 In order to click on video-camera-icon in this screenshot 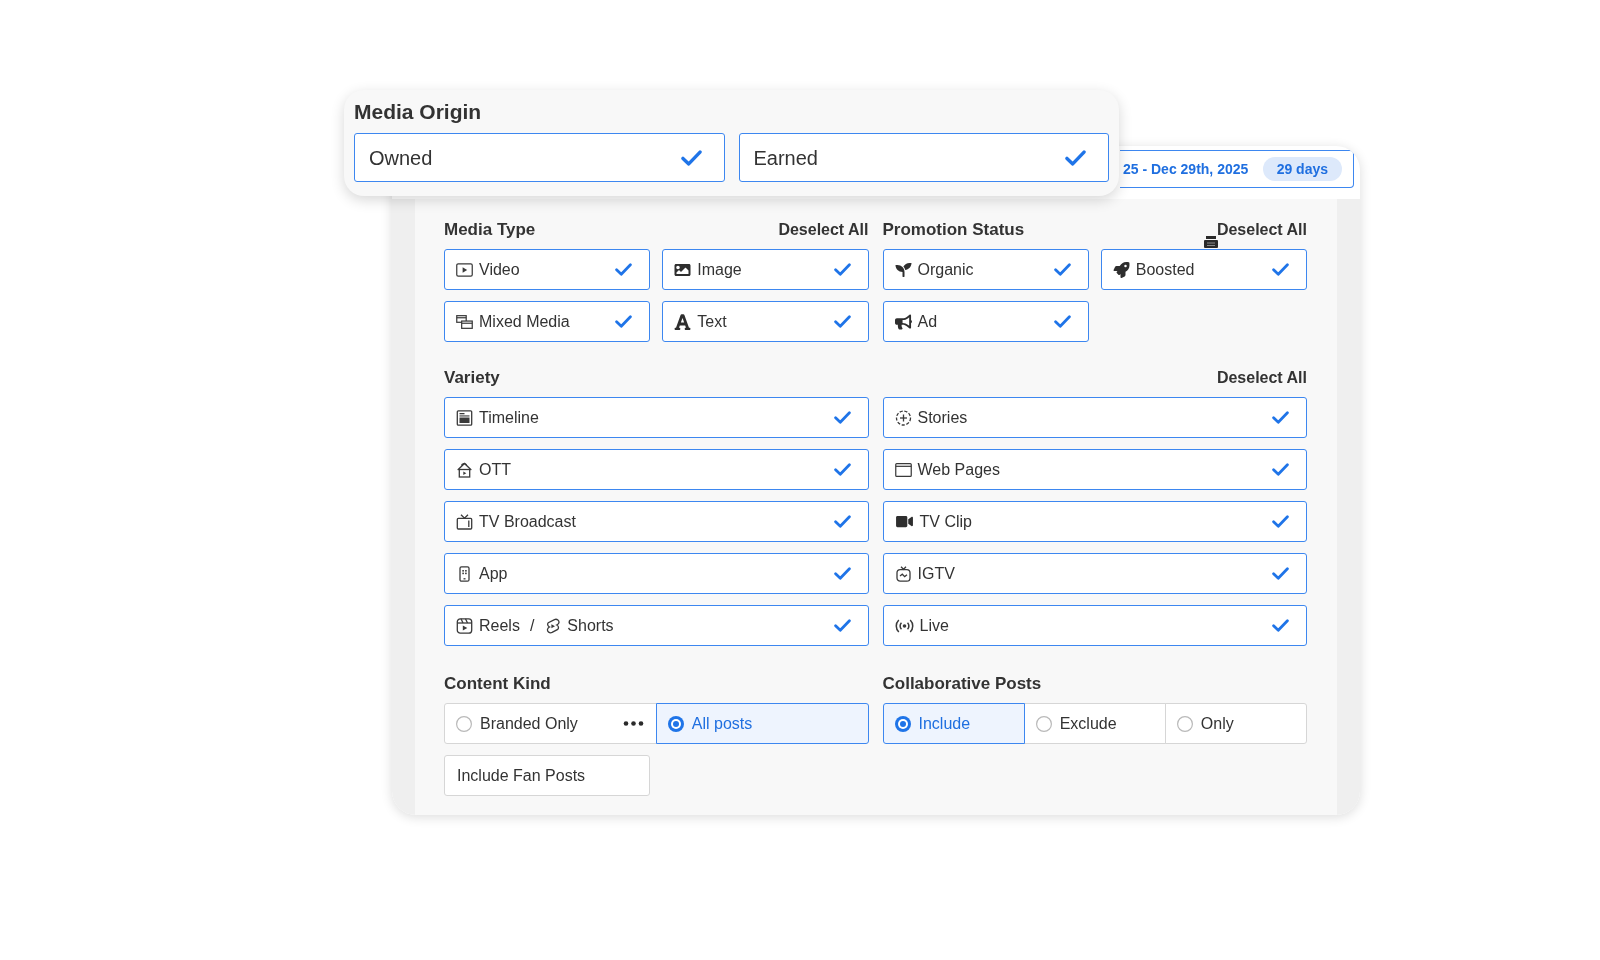, I will do `click(904, 521)`.